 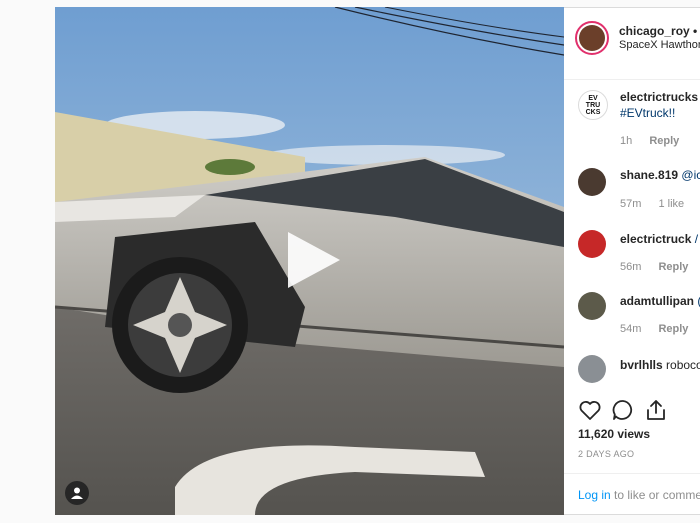 What do you see at coordinates (631, 204) in the screenshot?
I see `comment-time: 57m` at bounding box center [631, 204].